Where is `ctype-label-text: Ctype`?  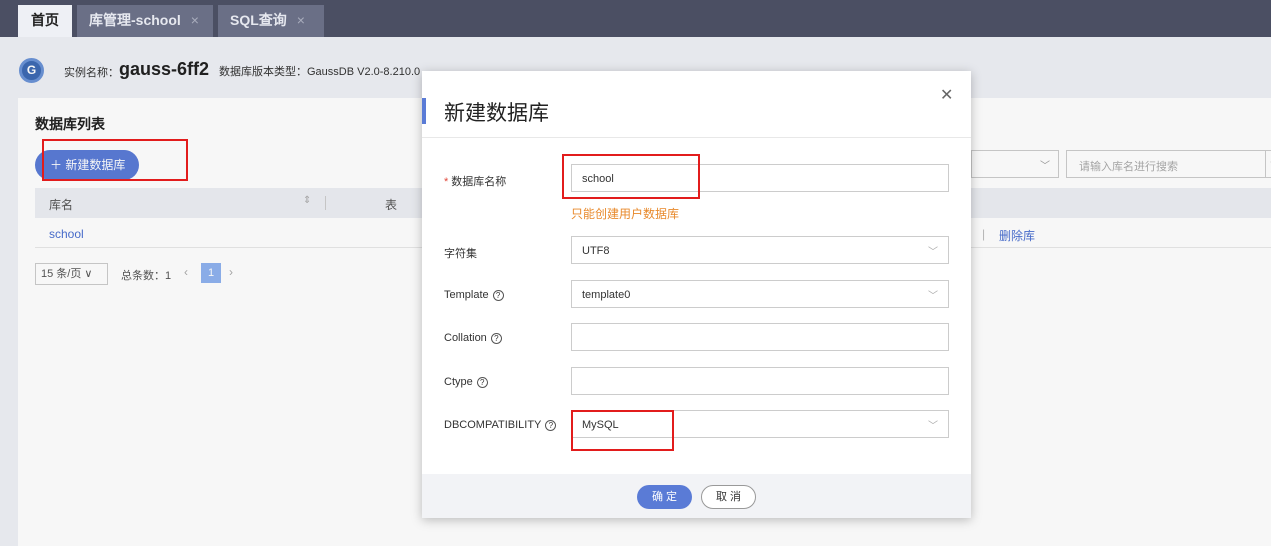
ctype-label-text: Ctype is located at coordinates (458, 382).